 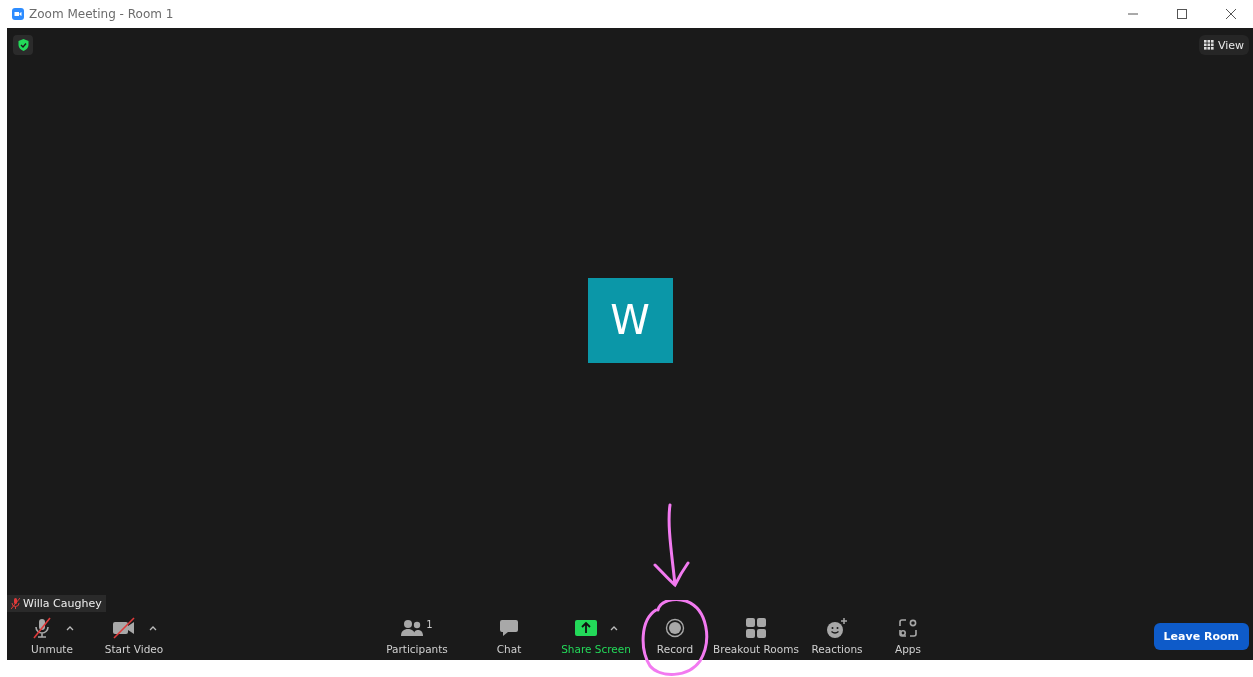 I want to click on chat-button: Chat, so click(x=509, y=636).